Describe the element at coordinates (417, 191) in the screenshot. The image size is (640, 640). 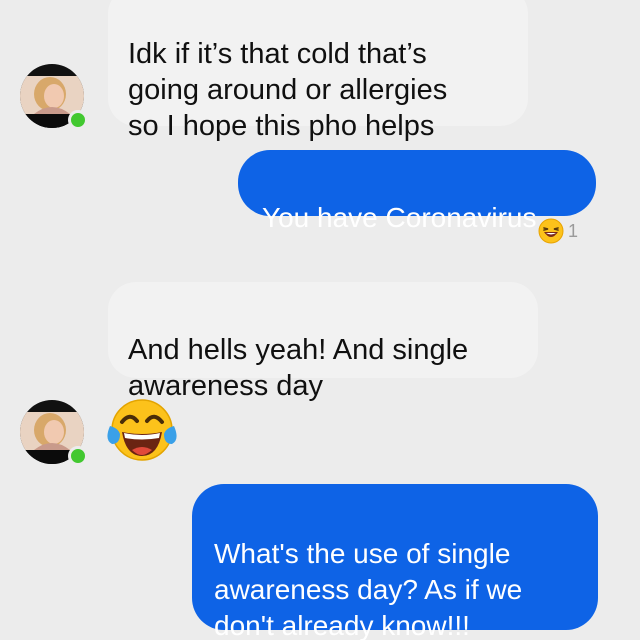
I see `outgoing-message: You have Coronavirus` at that location.